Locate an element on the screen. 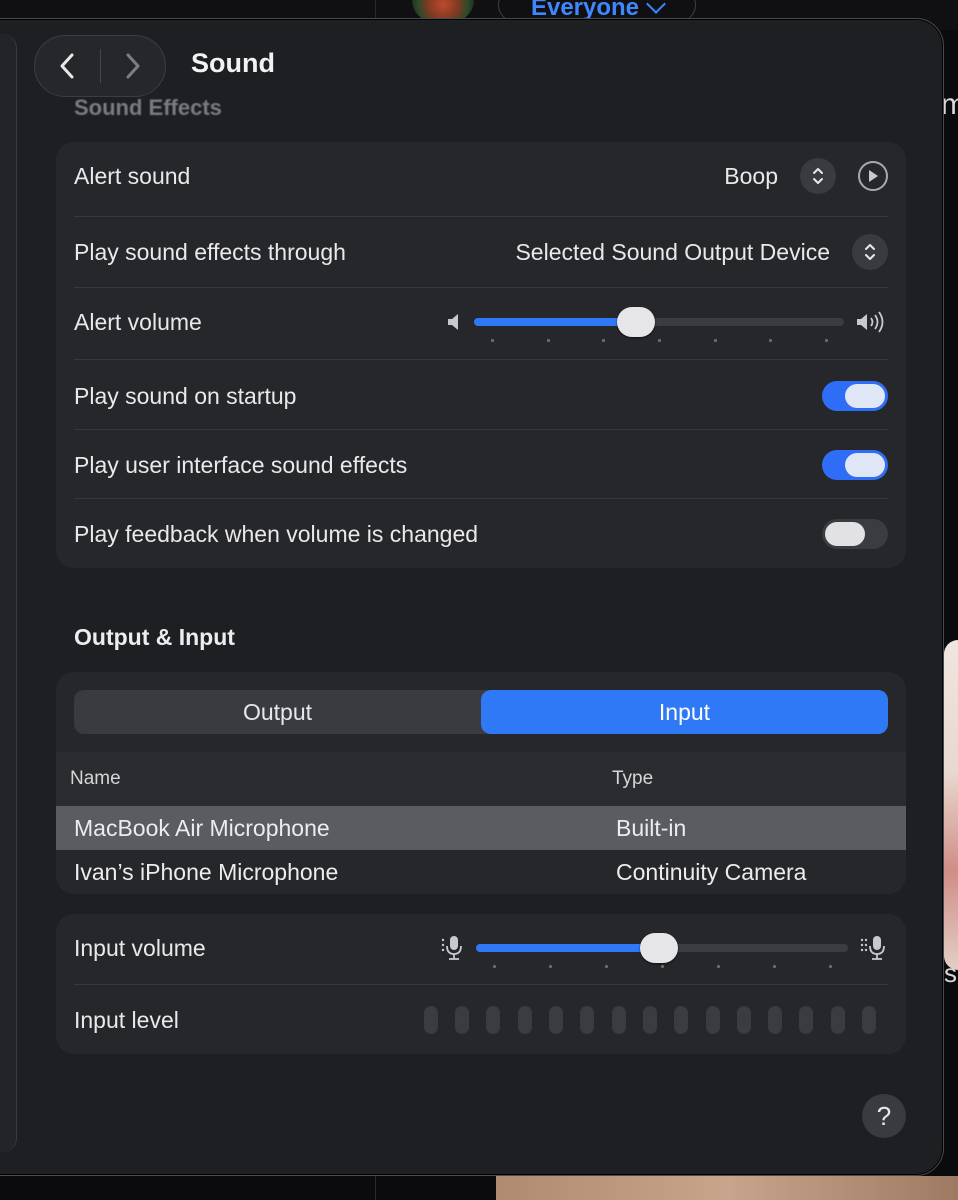 Image resolution: width=958 pixels, height=1200 pixels. chevron-right-icon is located at coordinates (133, 66).